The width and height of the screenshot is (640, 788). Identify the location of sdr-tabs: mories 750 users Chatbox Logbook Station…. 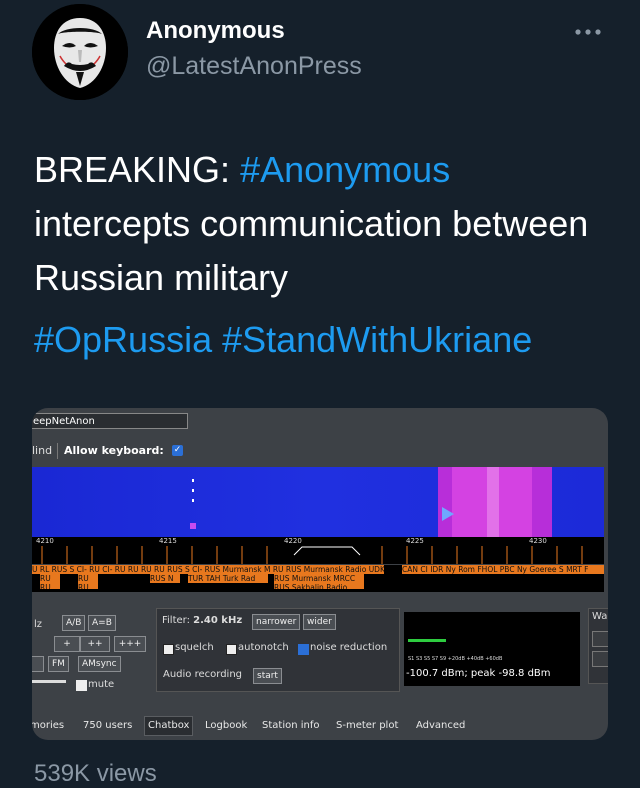
(320, 726).